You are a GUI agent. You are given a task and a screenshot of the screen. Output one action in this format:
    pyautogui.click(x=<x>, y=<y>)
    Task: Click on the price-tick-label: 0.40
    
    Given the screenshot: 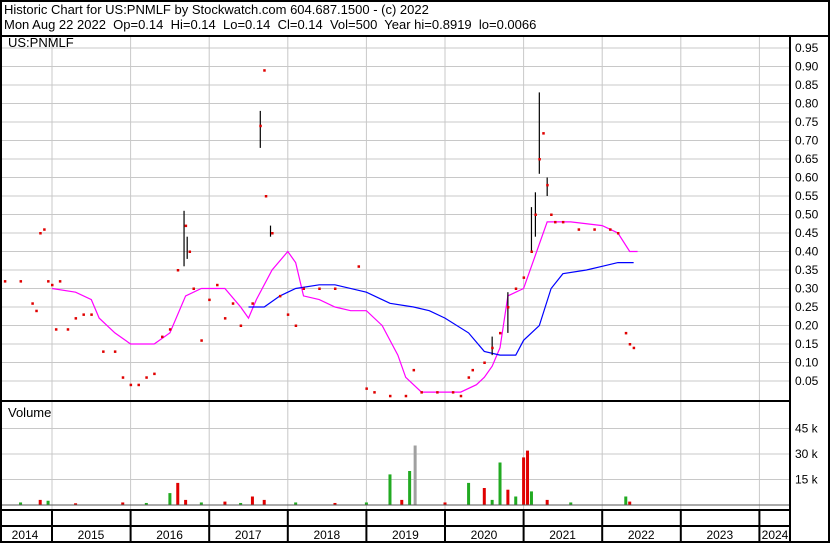 What is the action you would take?
    pyautogui.click(x=807, y=252)
    